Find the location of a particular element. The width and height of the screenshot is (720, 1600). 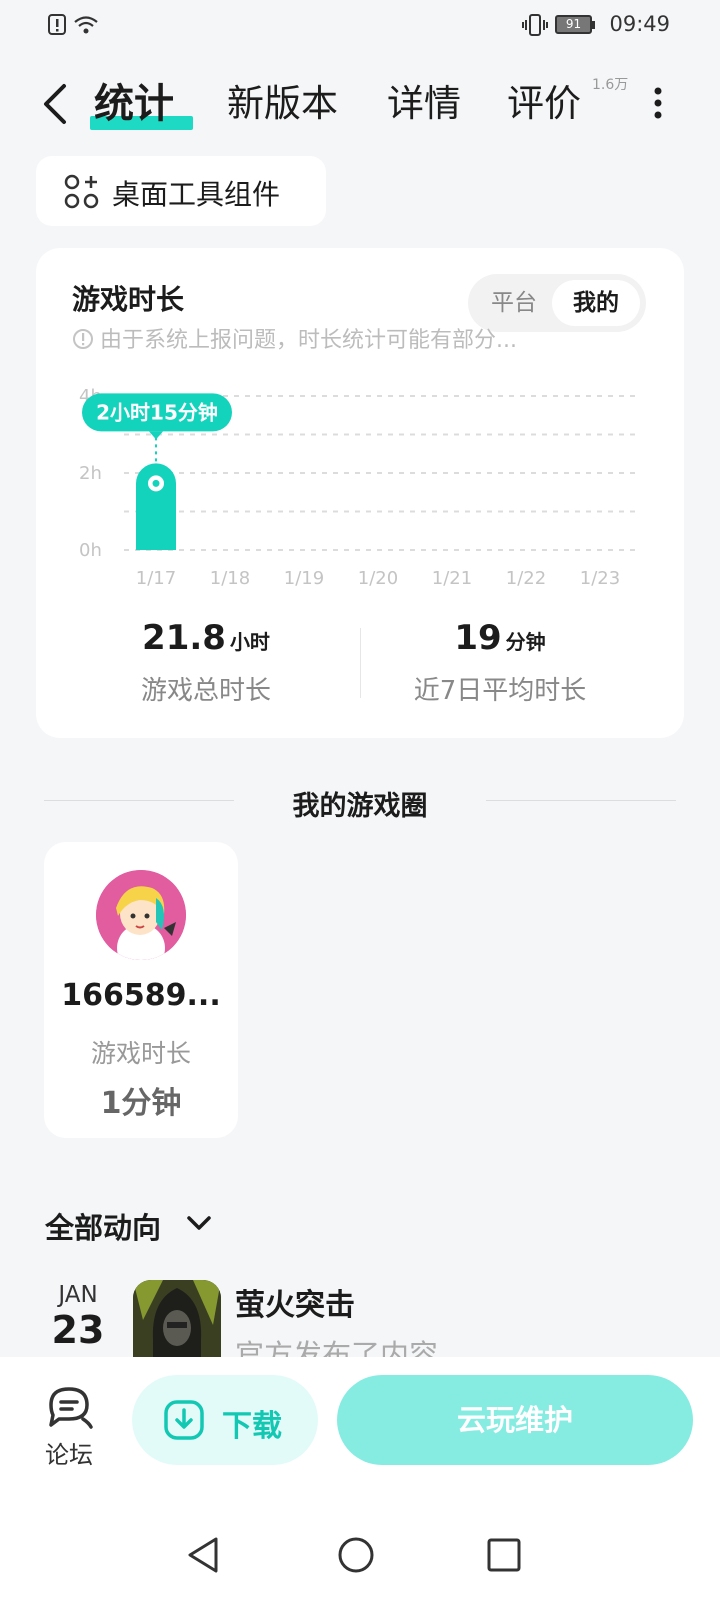

circle-time-value: 1分钟 is located at coordinates (141, 1103).